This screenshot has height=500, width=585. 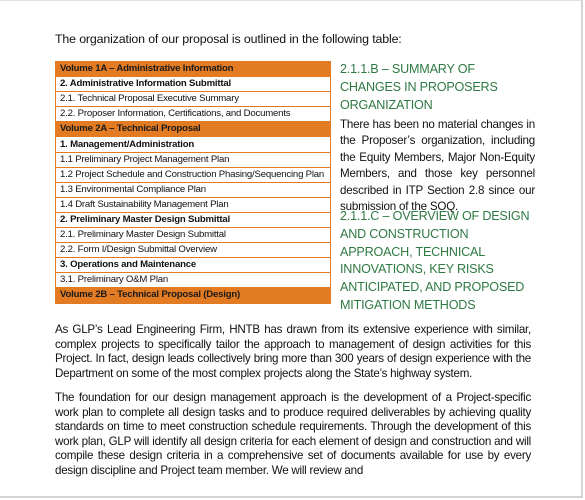 I want to click on table-cell: Volume 2A – Technical Proposal, so click(x=193, y=129).